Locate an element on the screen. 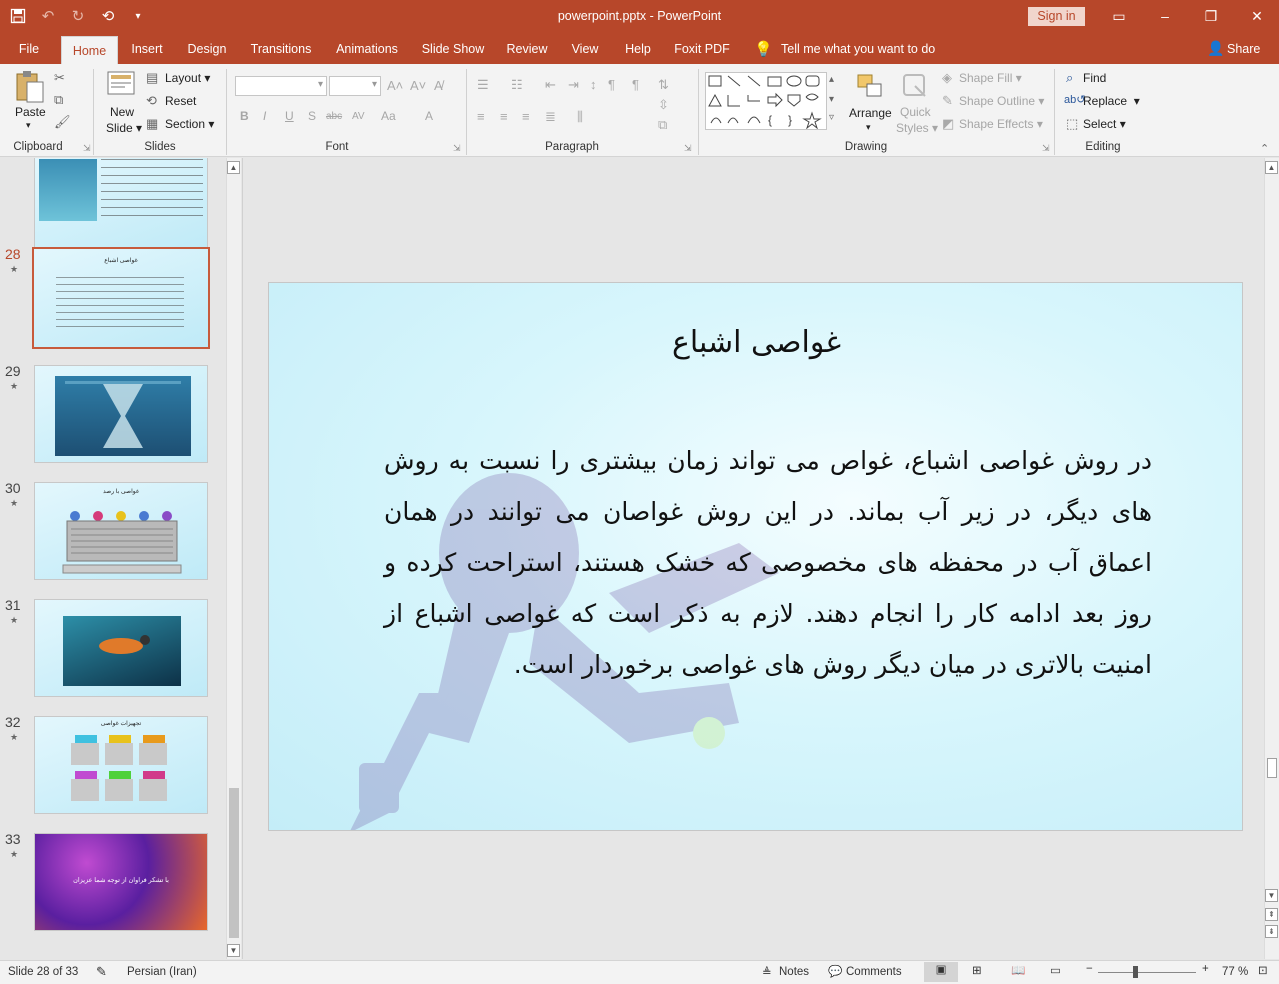  new-slide-label: New is located at coordinates (122, 112).